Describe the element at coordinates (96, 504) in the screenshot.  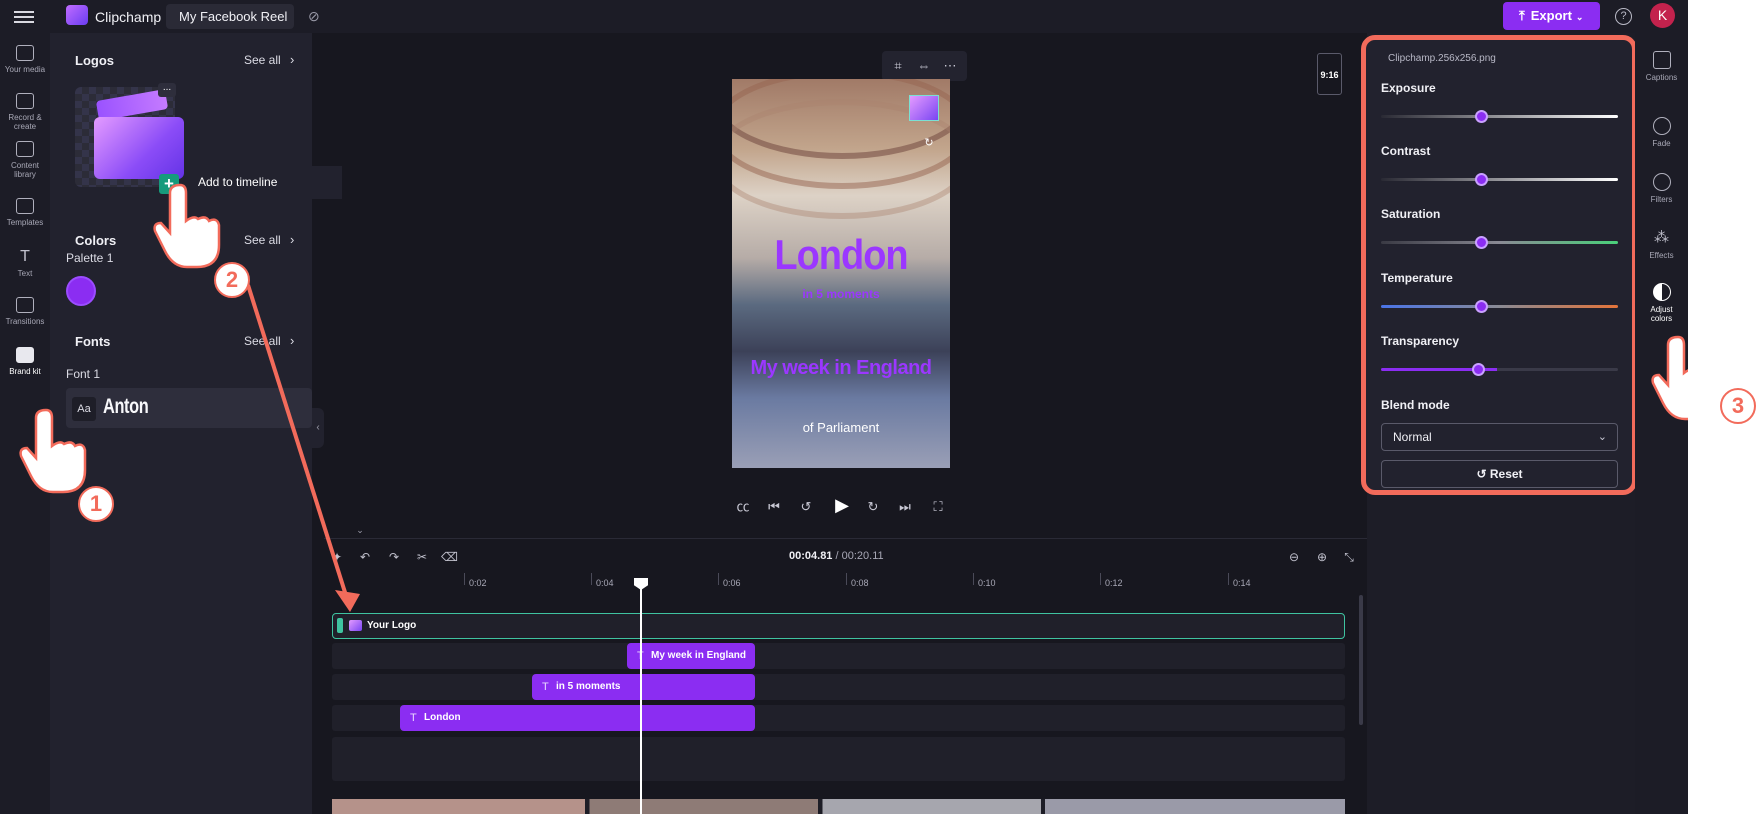
I see `callout-badge-1: 1` at that location.